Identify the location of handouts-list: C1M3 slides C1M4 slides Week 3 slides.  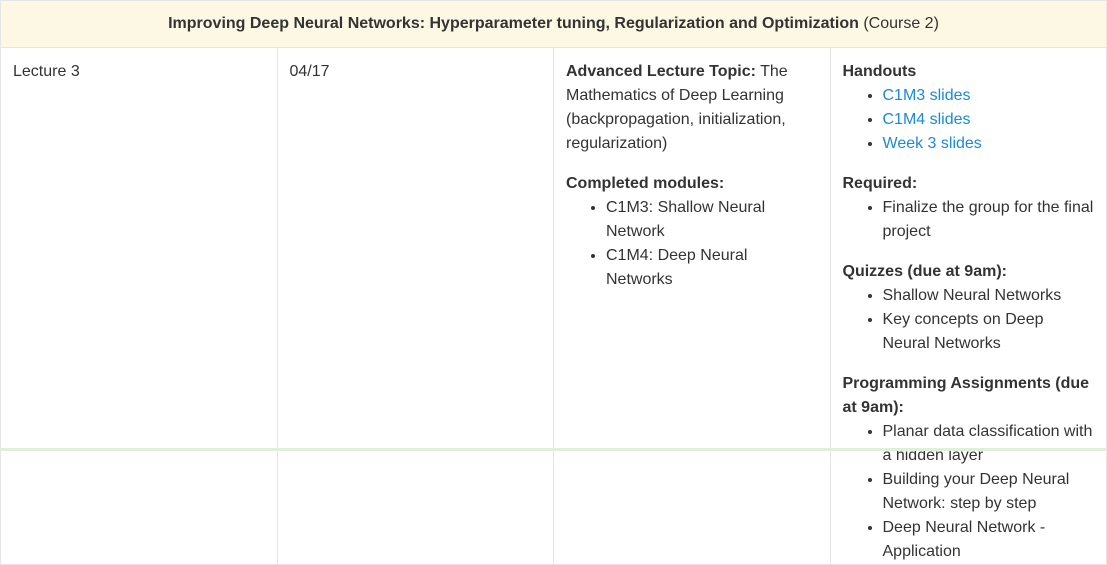
(969, 120).